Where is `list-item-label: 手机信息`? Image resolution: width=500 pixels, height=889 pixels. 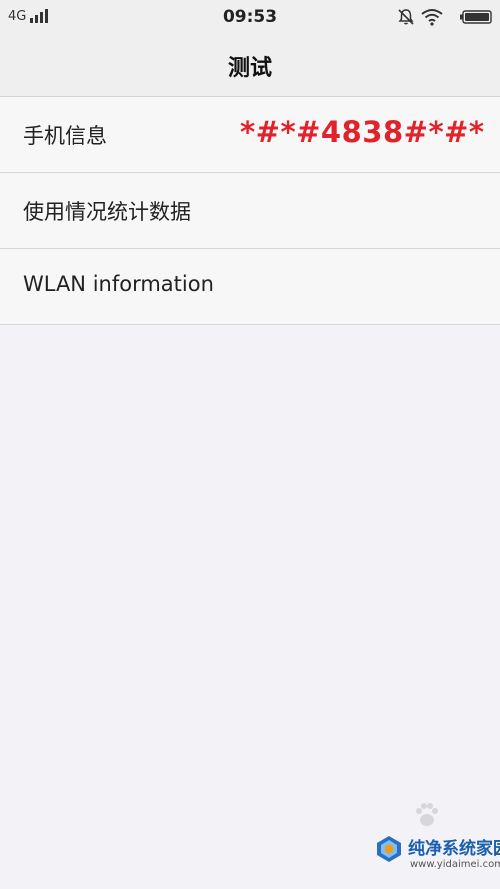 list-item-label: 手机信息 is located at coordinates (65, 136).